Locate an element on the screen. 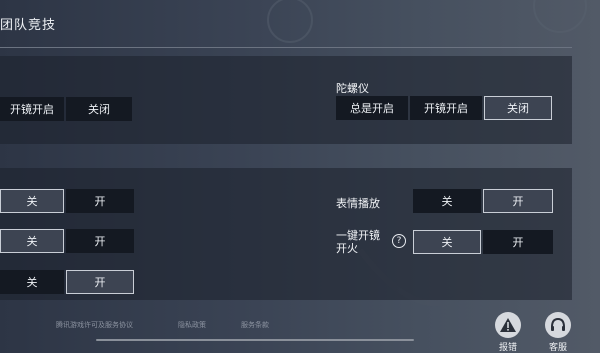  left-toggle-row-2: 关 开 is located at coordinates (67, 241).